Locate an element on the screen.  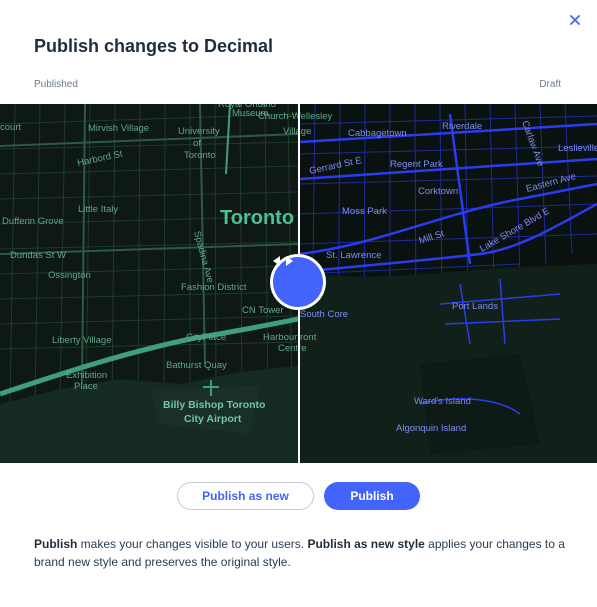
publish-as-new-button: Publish as new is located at coordinates (245, 496).